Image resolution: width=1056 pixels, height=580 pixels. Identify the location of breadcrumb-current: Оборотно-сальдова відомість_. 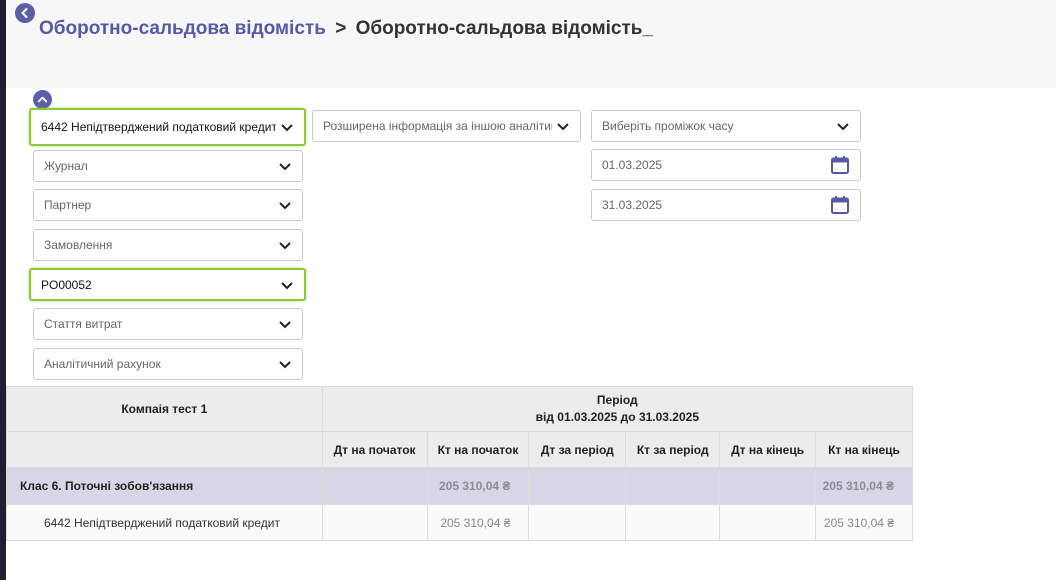
(504, 28).